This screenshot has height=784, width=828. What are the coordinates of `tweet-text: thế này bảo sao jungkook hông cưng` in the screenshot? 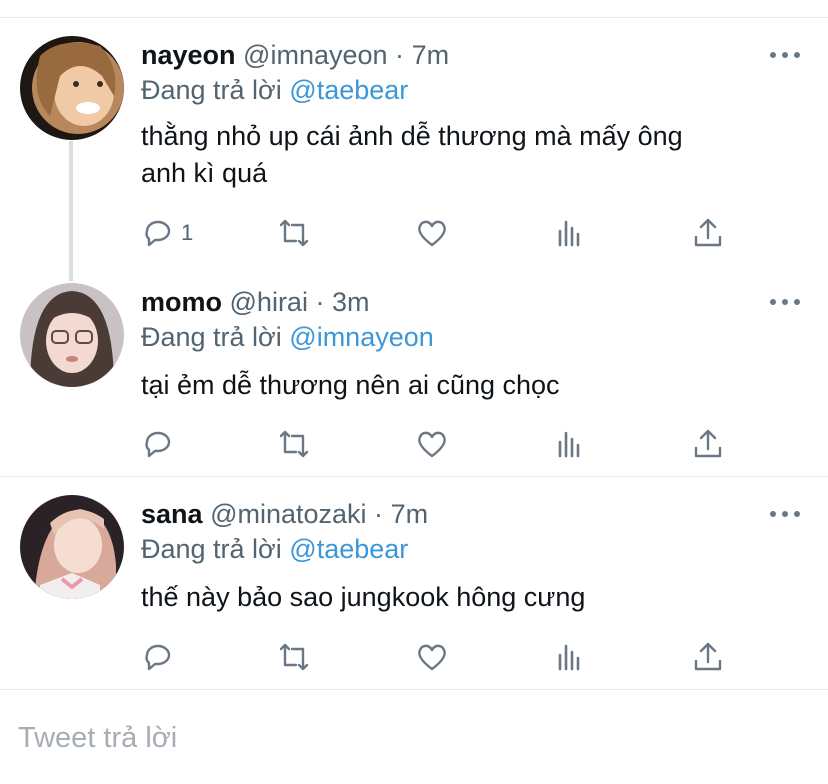 It's located at (471, 597).